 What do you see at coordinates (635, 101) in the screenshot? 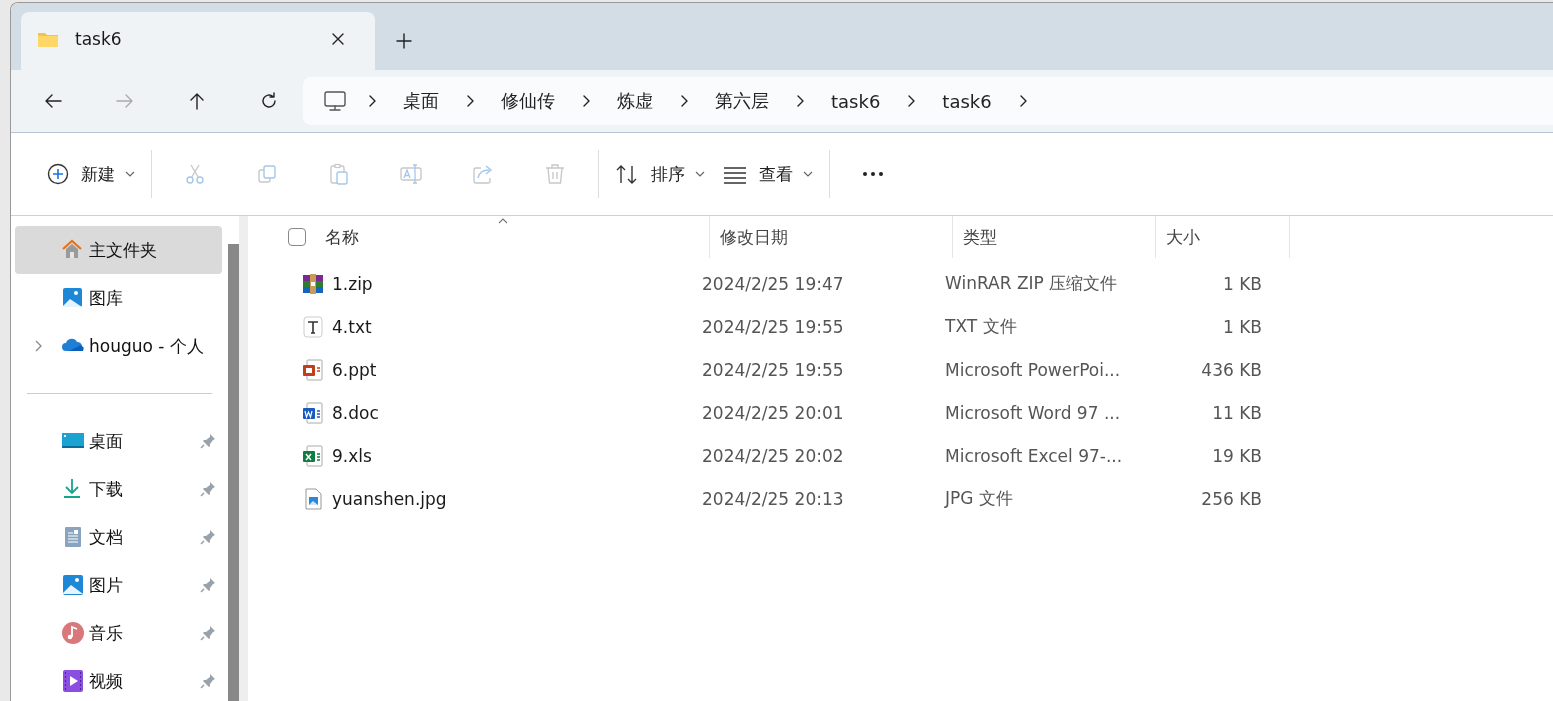
I see `breadcrumb-item: 炼虚` at bounding box center [635, 101].